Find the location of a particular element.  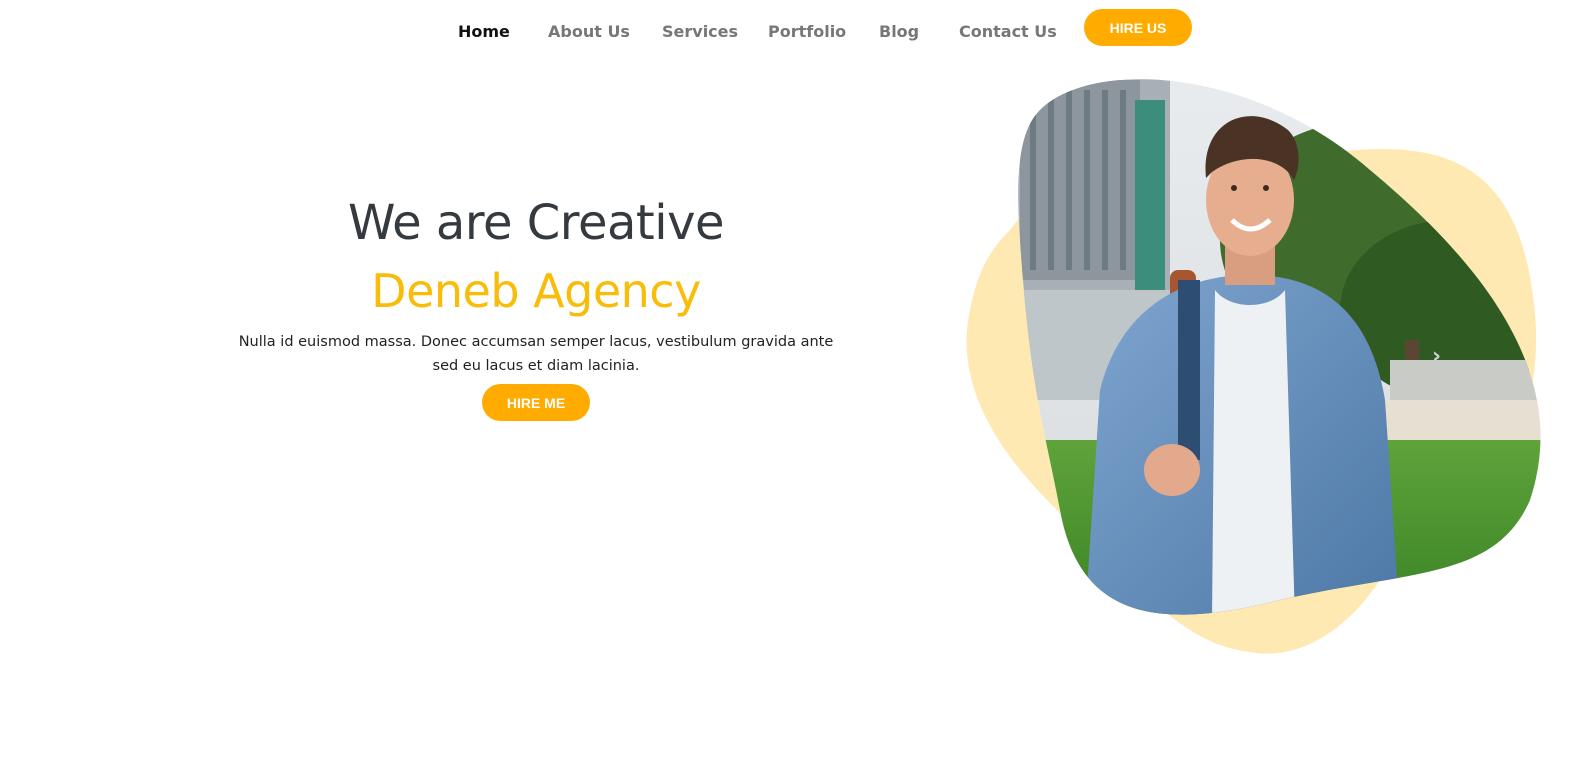

nav-item-contact-us: Contact Us is located at coordinates (1008, 31).